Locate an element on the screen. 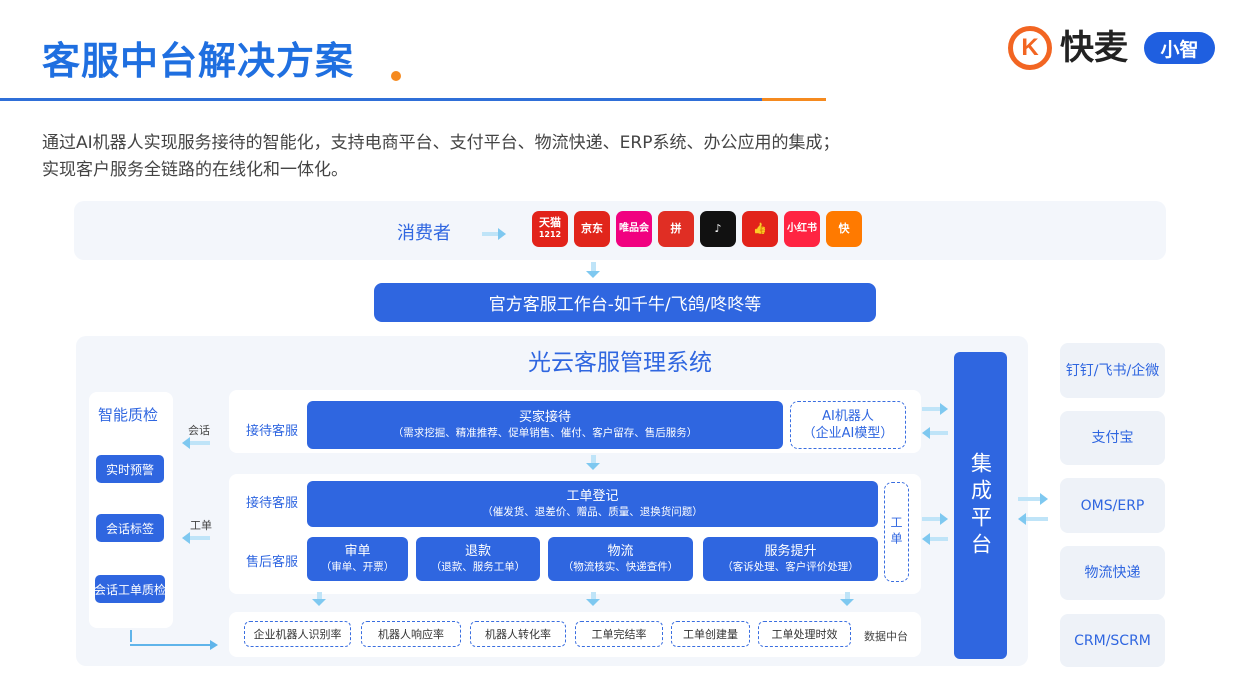 The height and width of the screenshot is (676, 1250). consumer-arrow-icon is located at coordinates (494, 234).